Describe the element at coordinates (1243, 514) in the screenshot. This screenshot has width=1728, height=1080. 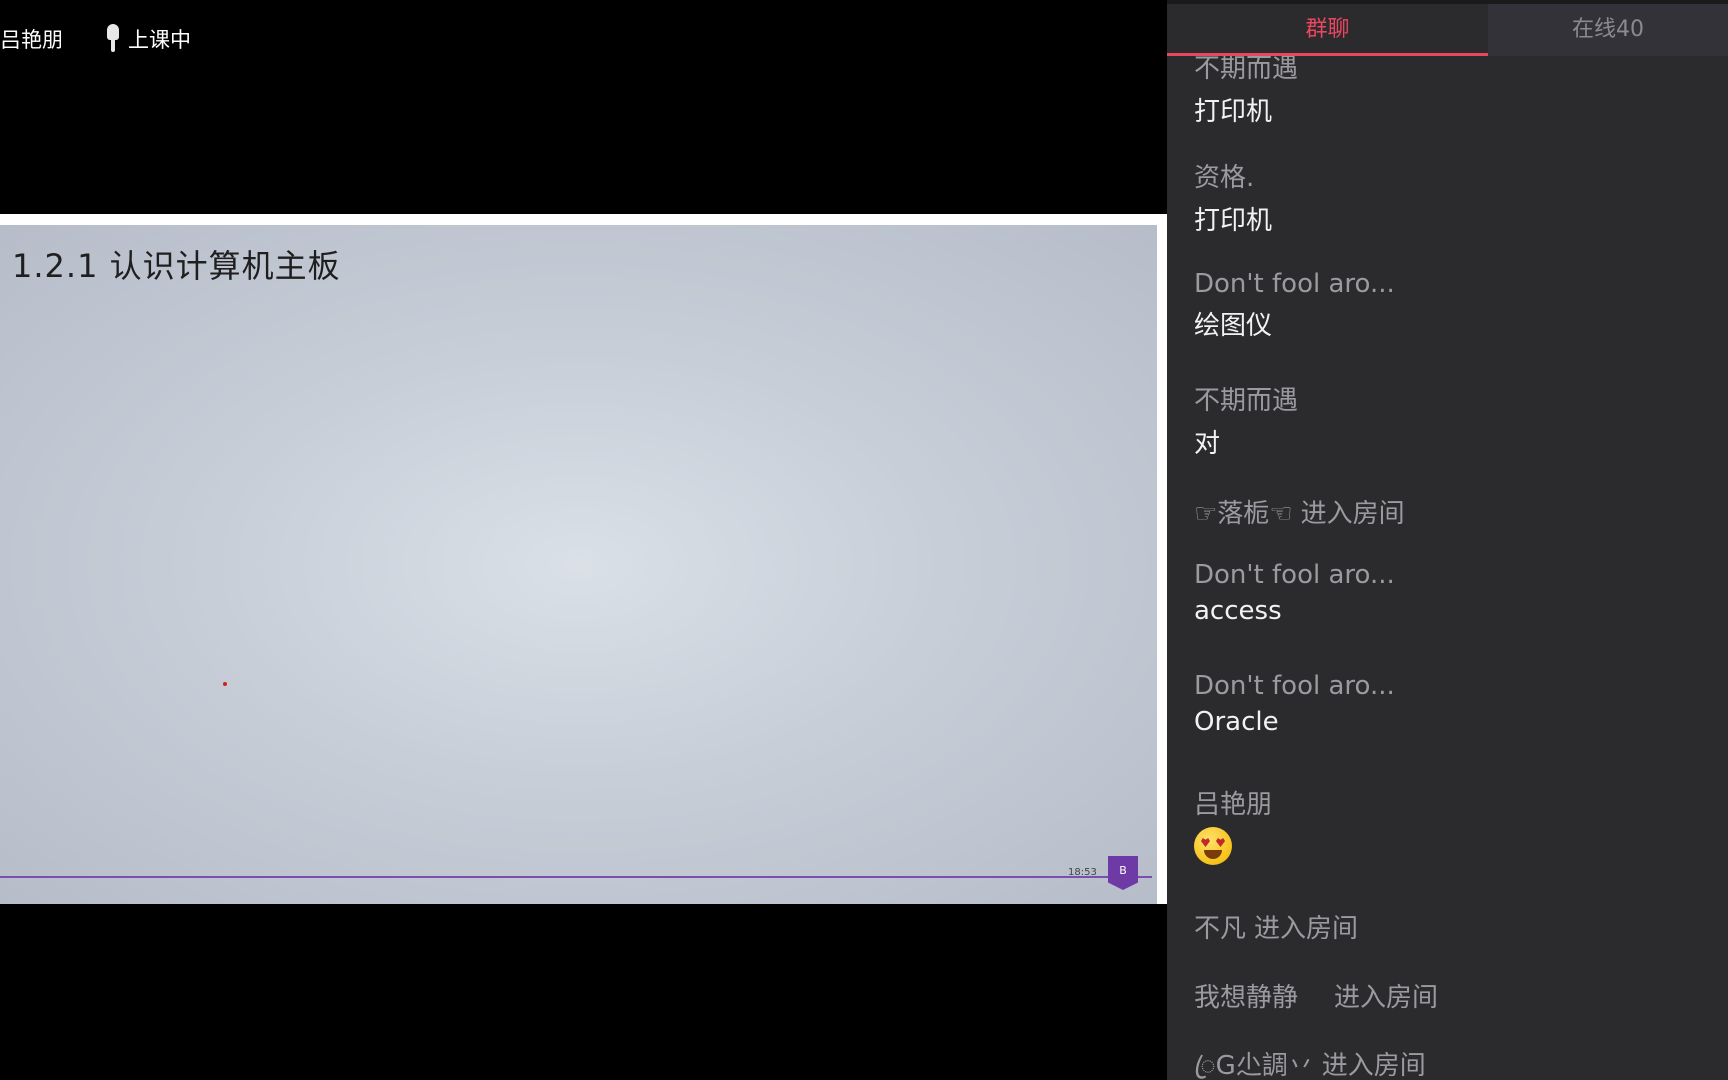
I see `system-message-user: ☞落栀☜` at that location.